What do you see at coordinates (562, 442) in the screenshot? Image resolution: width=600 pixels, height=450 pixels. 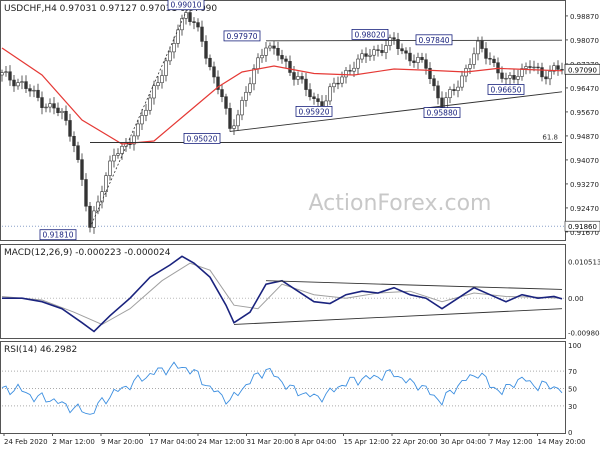 I see `time-tick-label: 14 May 20:00` at bounding box center [562, 442].